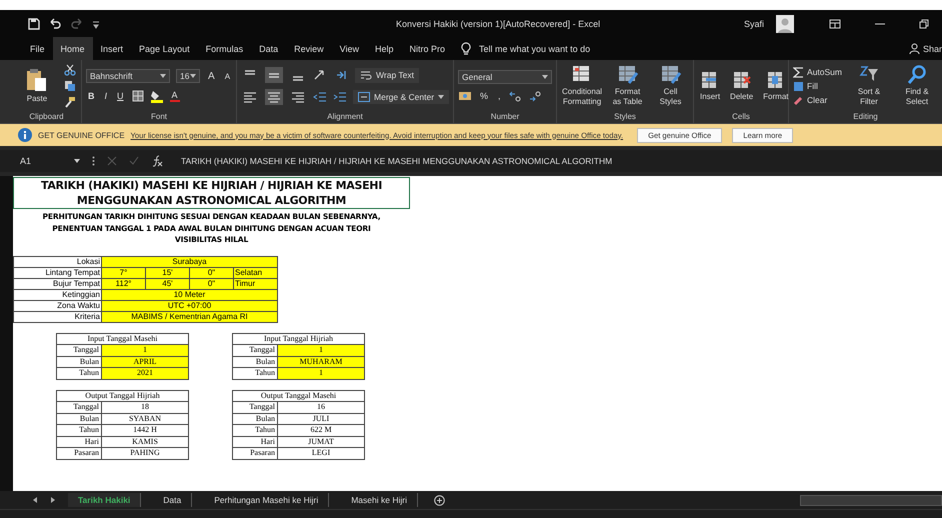 The height and width of the screenshot is (518, 942). Describe the element at coordinates (428, 48) in the screenshot. I see `ribbon-tab: Nitro Pro` at that location.